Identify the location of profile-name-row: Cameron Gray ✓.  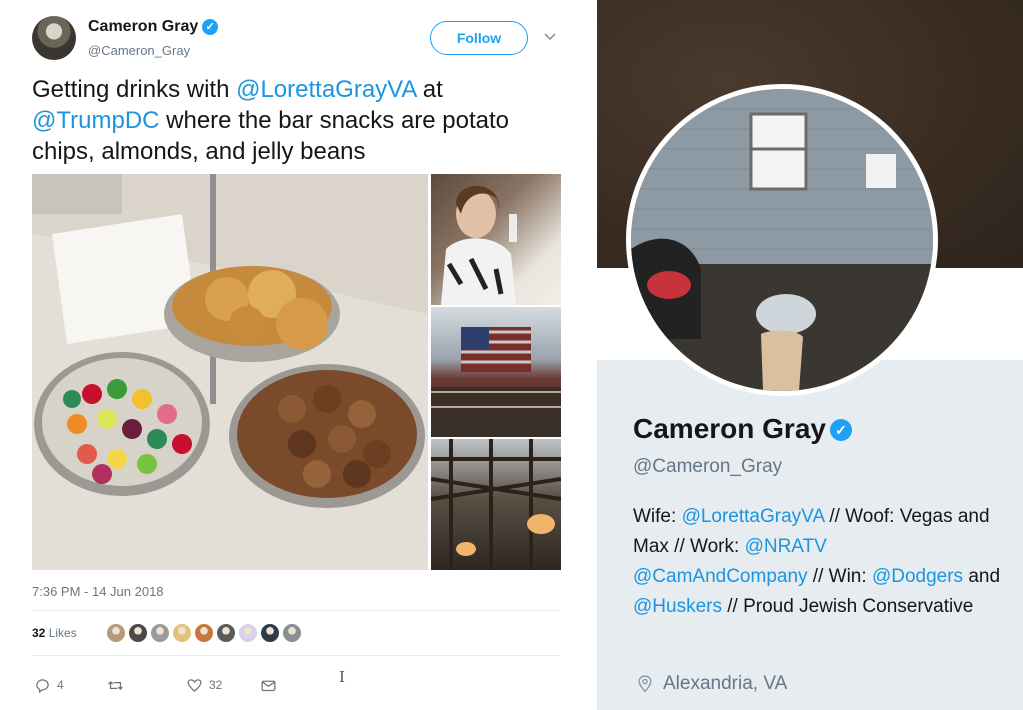
(742, 429).